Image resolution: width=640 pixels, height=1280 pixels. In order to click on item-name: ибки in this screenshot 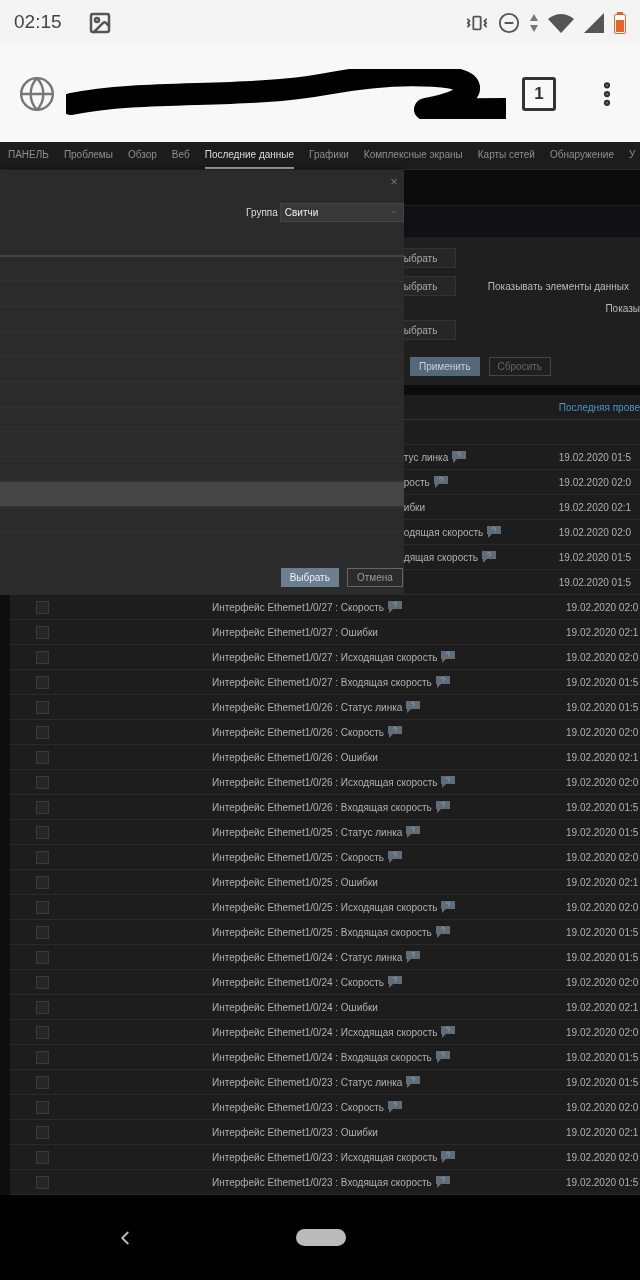, I will do `click(414, 507)`.